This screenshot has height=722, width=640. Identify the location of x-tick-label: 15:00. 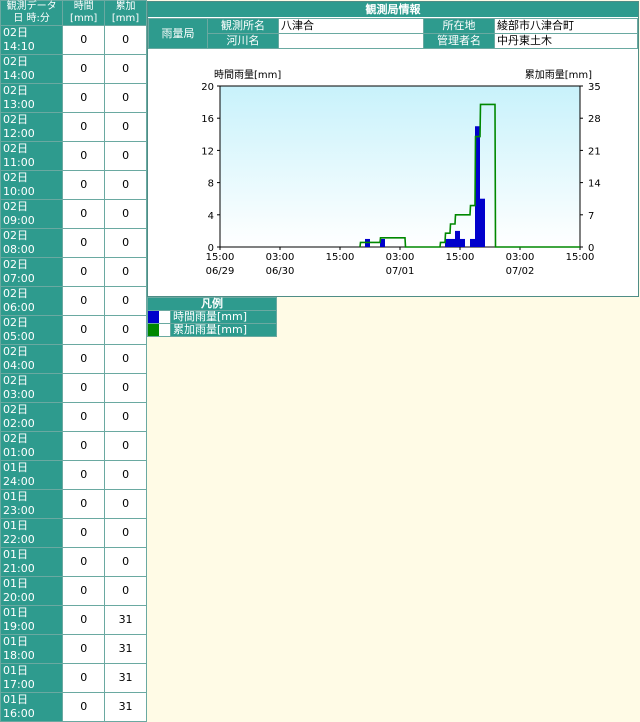
(340, 257).